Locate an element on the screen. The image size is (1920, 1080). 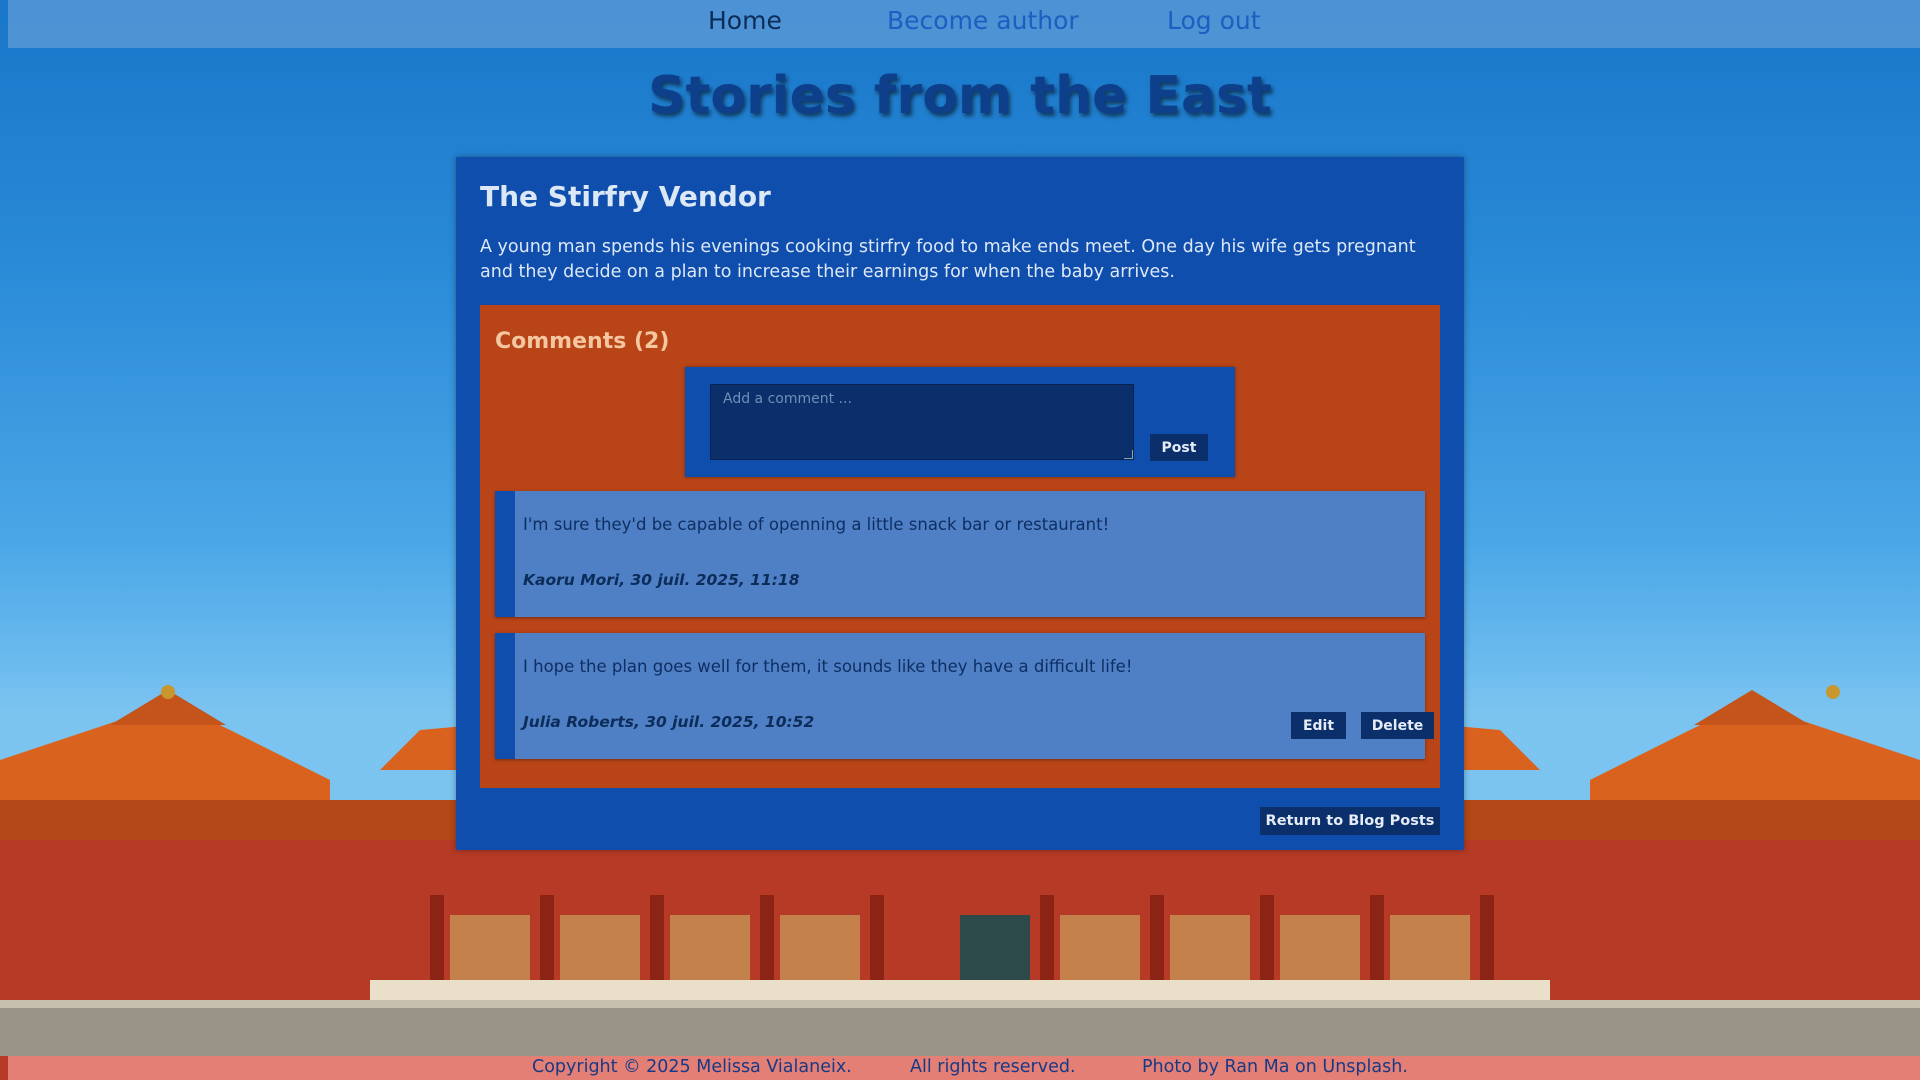
nav-become-author-link: Become author is located at coordinates (983, 20).